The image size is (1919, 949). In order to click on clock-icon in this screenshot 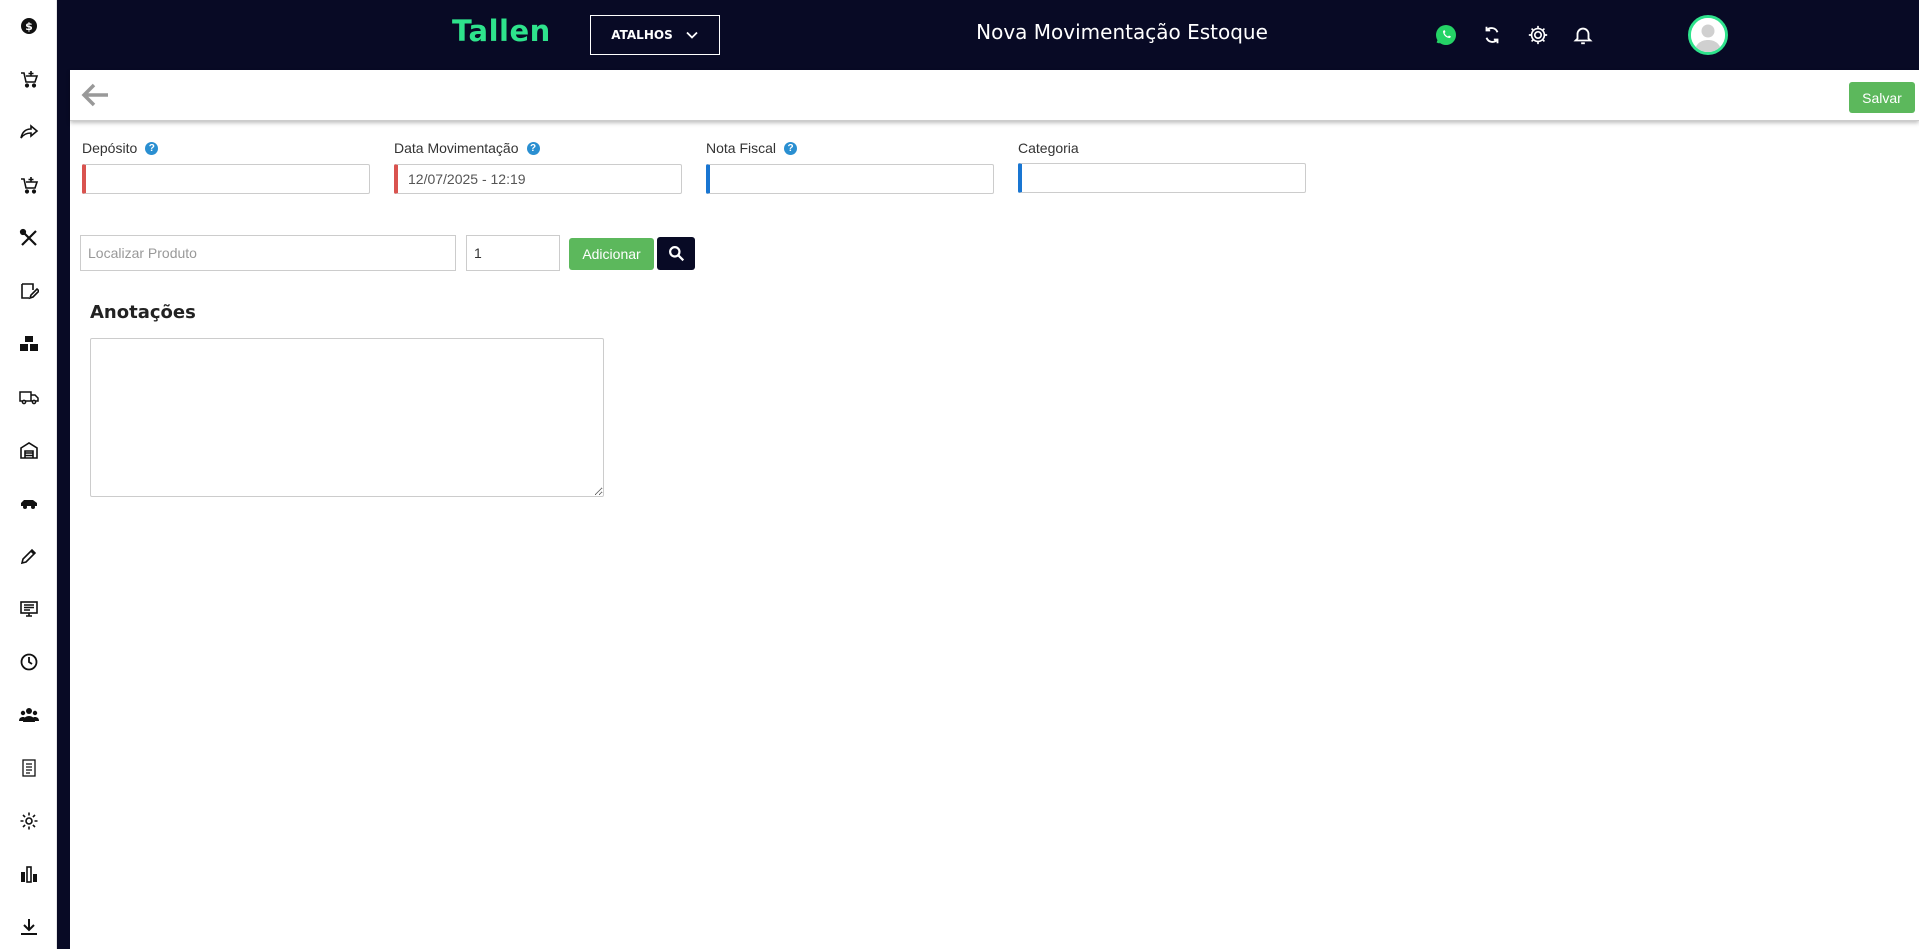, I will do `click(29, 662)`.